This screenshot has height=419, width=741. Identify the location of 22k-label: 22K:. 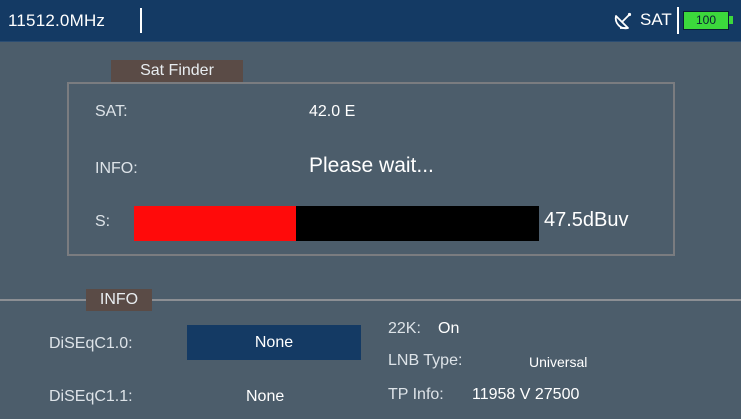
(404, 328).